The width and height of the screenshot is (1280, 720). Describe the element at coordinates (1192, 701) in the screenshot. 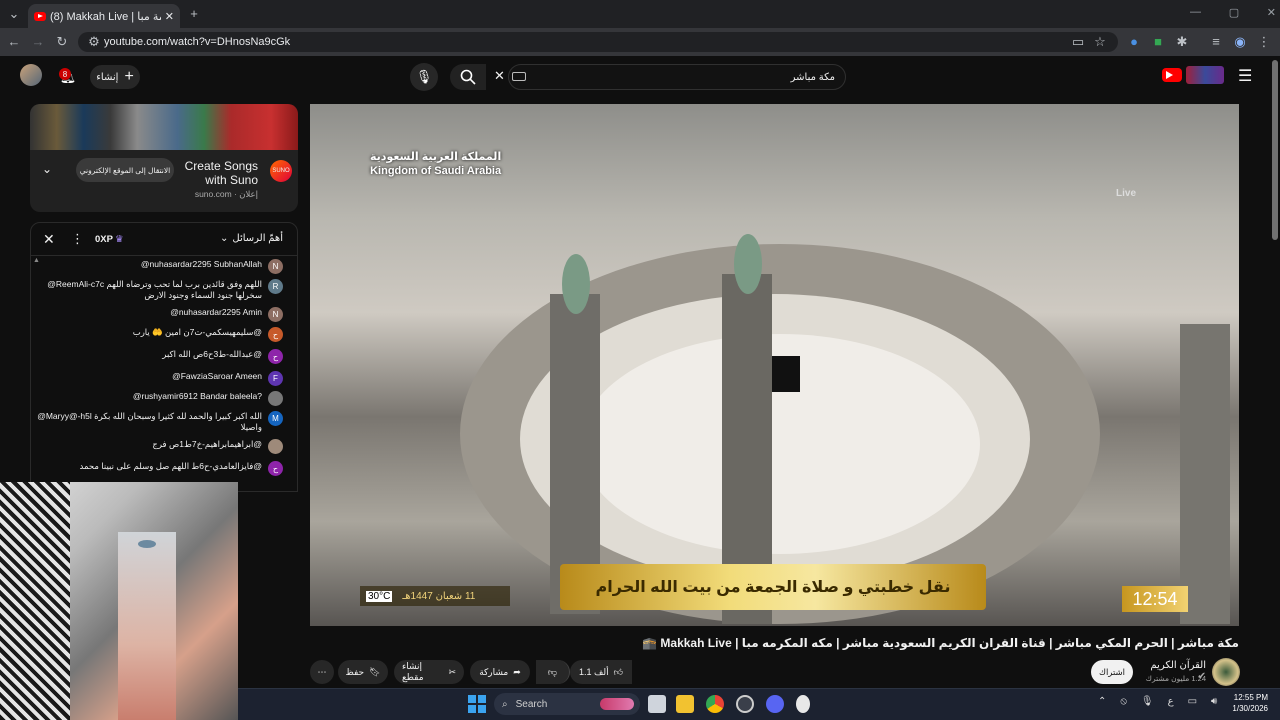

I see `network-icon: ▭` at that location.